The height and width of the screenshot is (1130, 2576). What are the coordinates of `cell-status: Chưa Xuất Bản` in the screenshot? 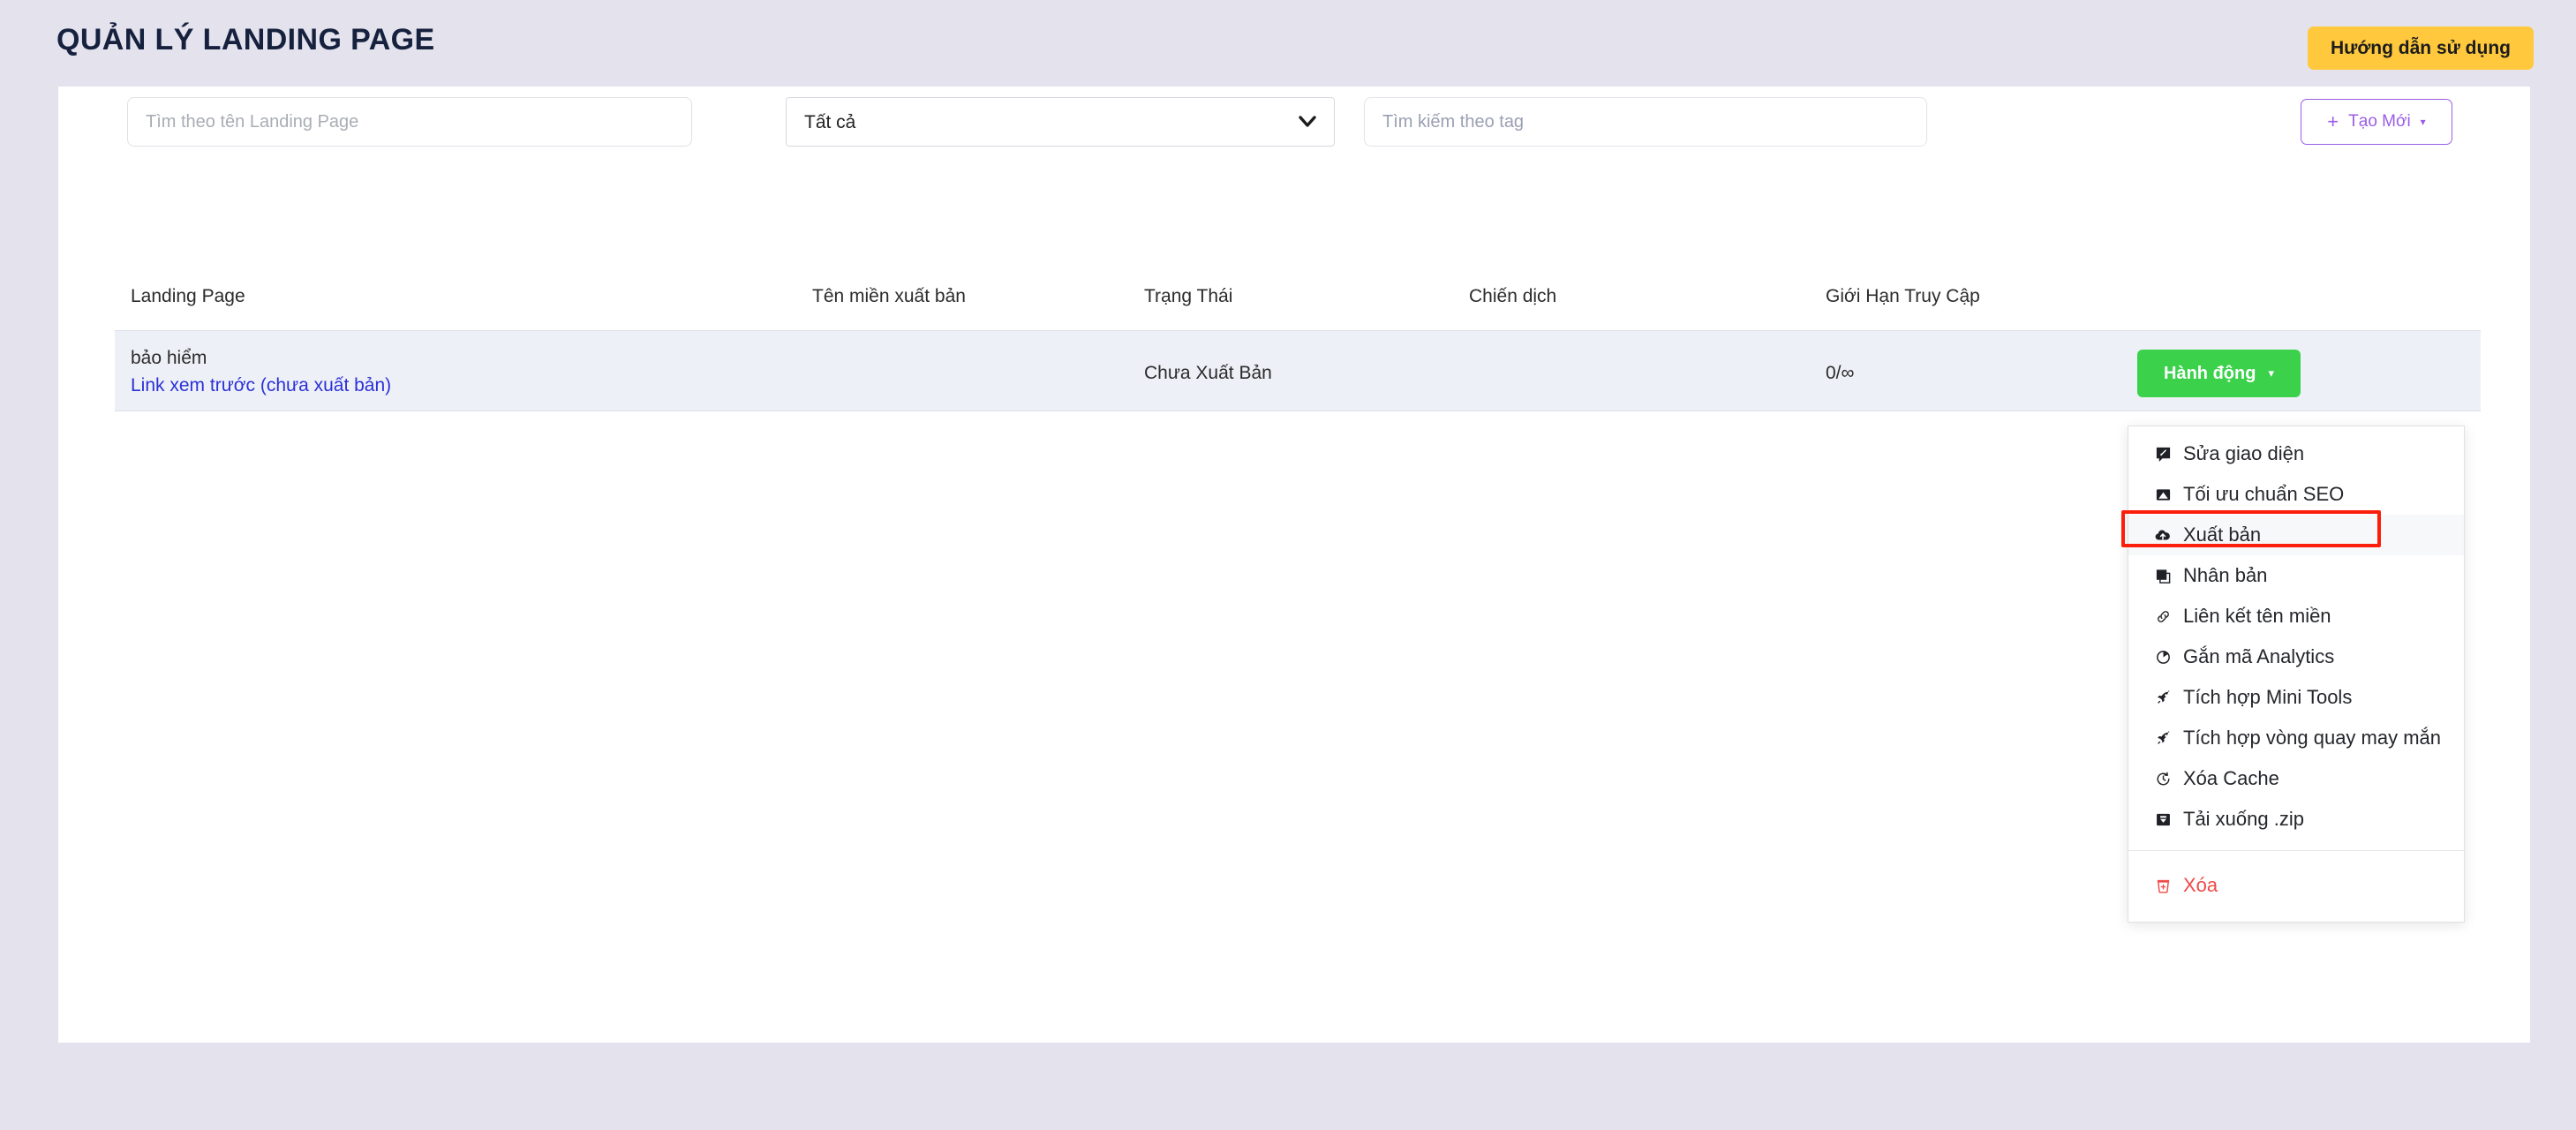 It's located at (1208, 373).